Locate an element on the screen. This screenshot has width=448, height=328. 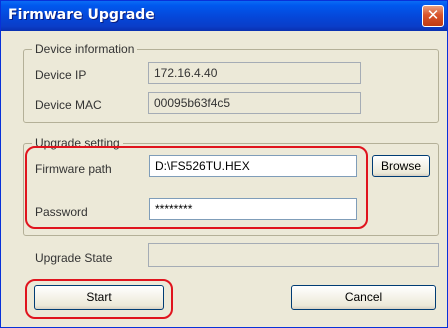
upgrade-state-field is located at coordinates (293, 255).